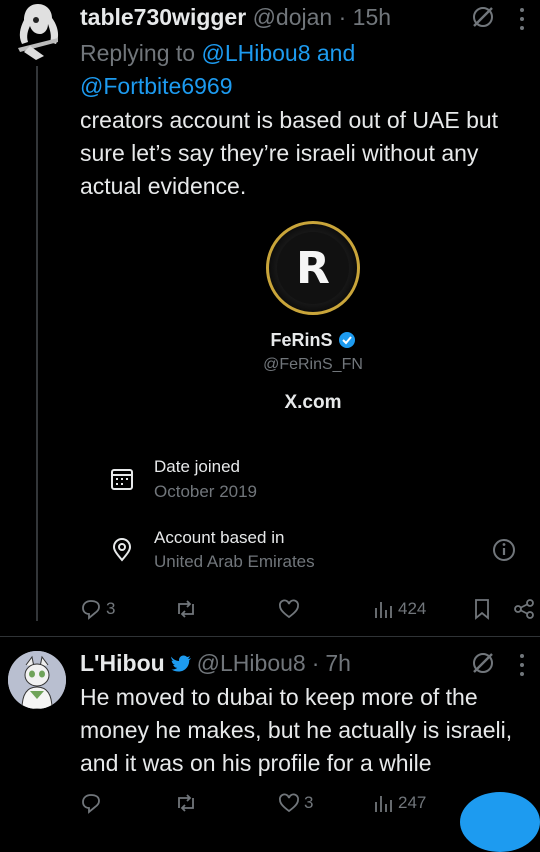  Describe the element at coordinates (219, 537) in the screenshot. I see `based-in-label: Account based in` at that location.